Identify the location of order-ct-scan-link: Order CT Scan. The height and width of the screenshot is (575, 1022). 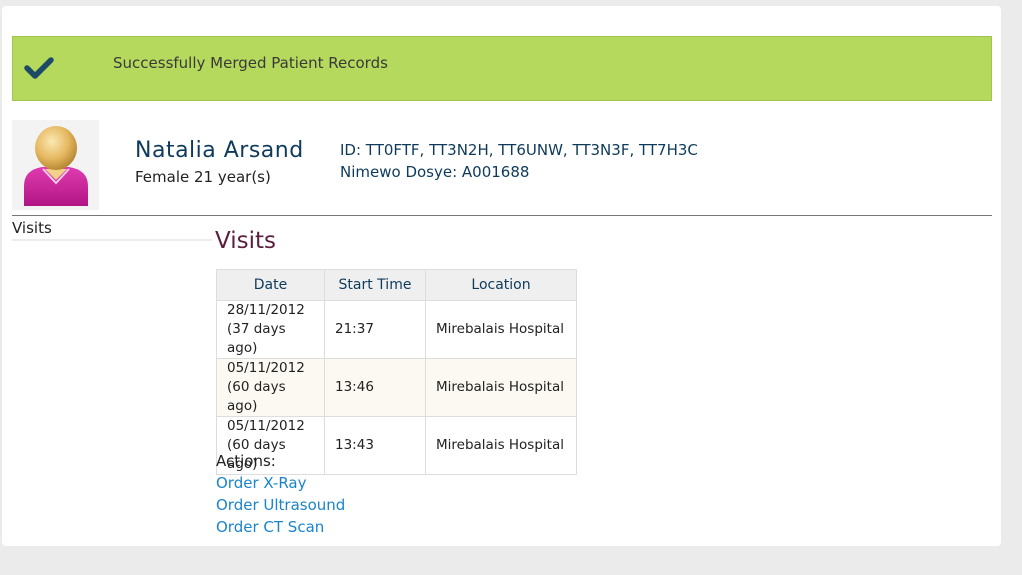
(280, 527).